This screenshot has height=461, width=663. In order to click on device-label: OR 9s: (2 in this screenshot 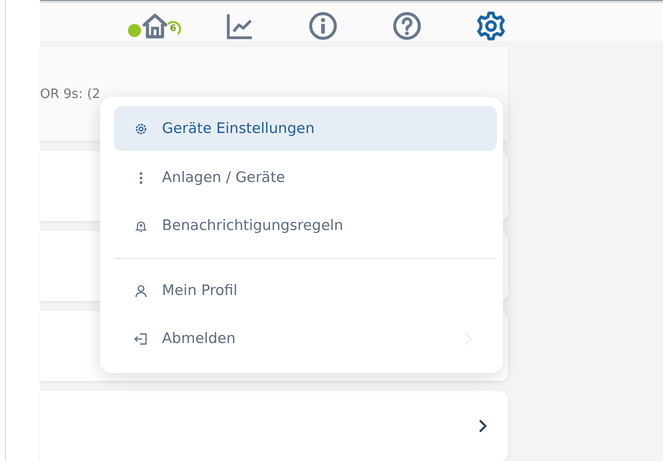, I will do `click(70, 94)`.